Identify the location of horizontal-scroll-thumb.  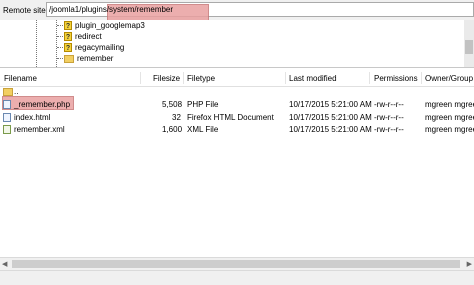
(236, 264).